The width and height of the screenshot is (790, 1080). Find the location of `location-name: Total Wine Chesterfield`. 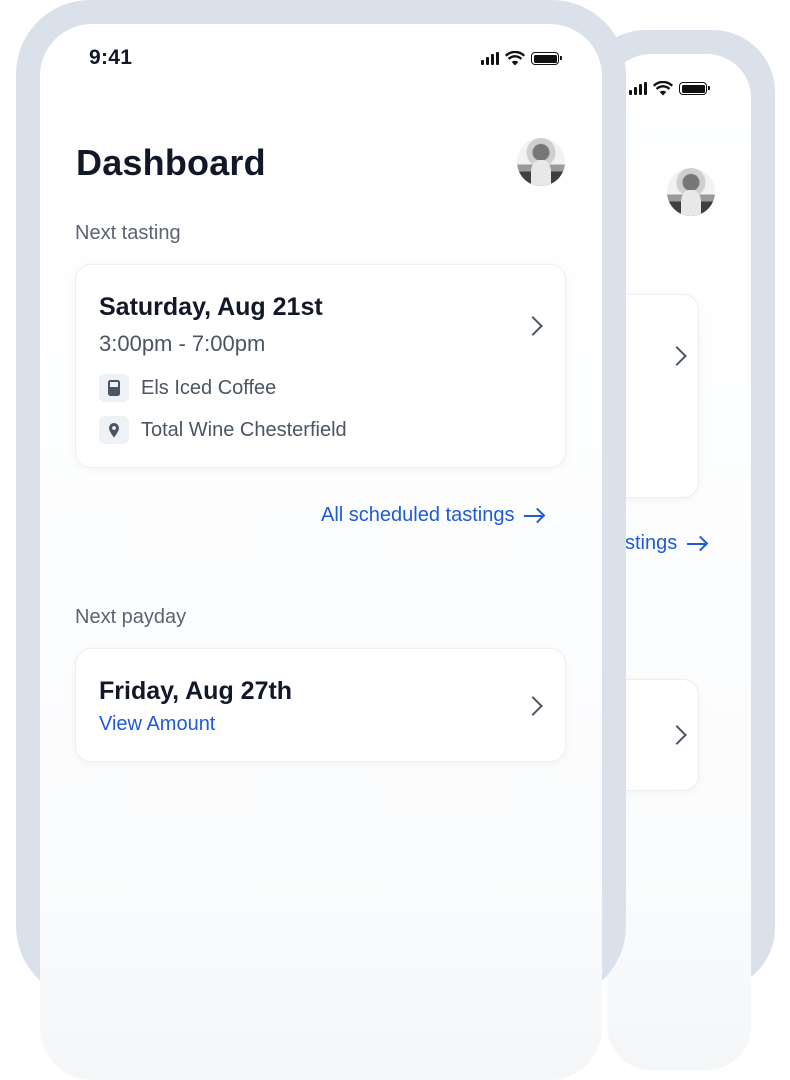

location-name: Total Wine Chesterfield is located at coordinates (244, 429).